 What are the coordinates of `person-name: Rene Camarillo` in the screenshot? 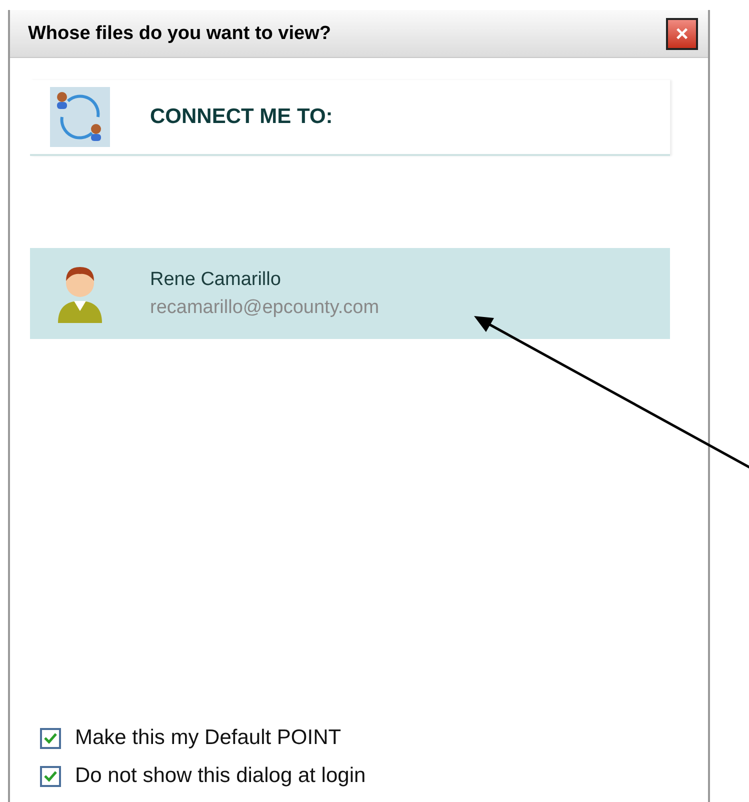 It's located at (216, 279).